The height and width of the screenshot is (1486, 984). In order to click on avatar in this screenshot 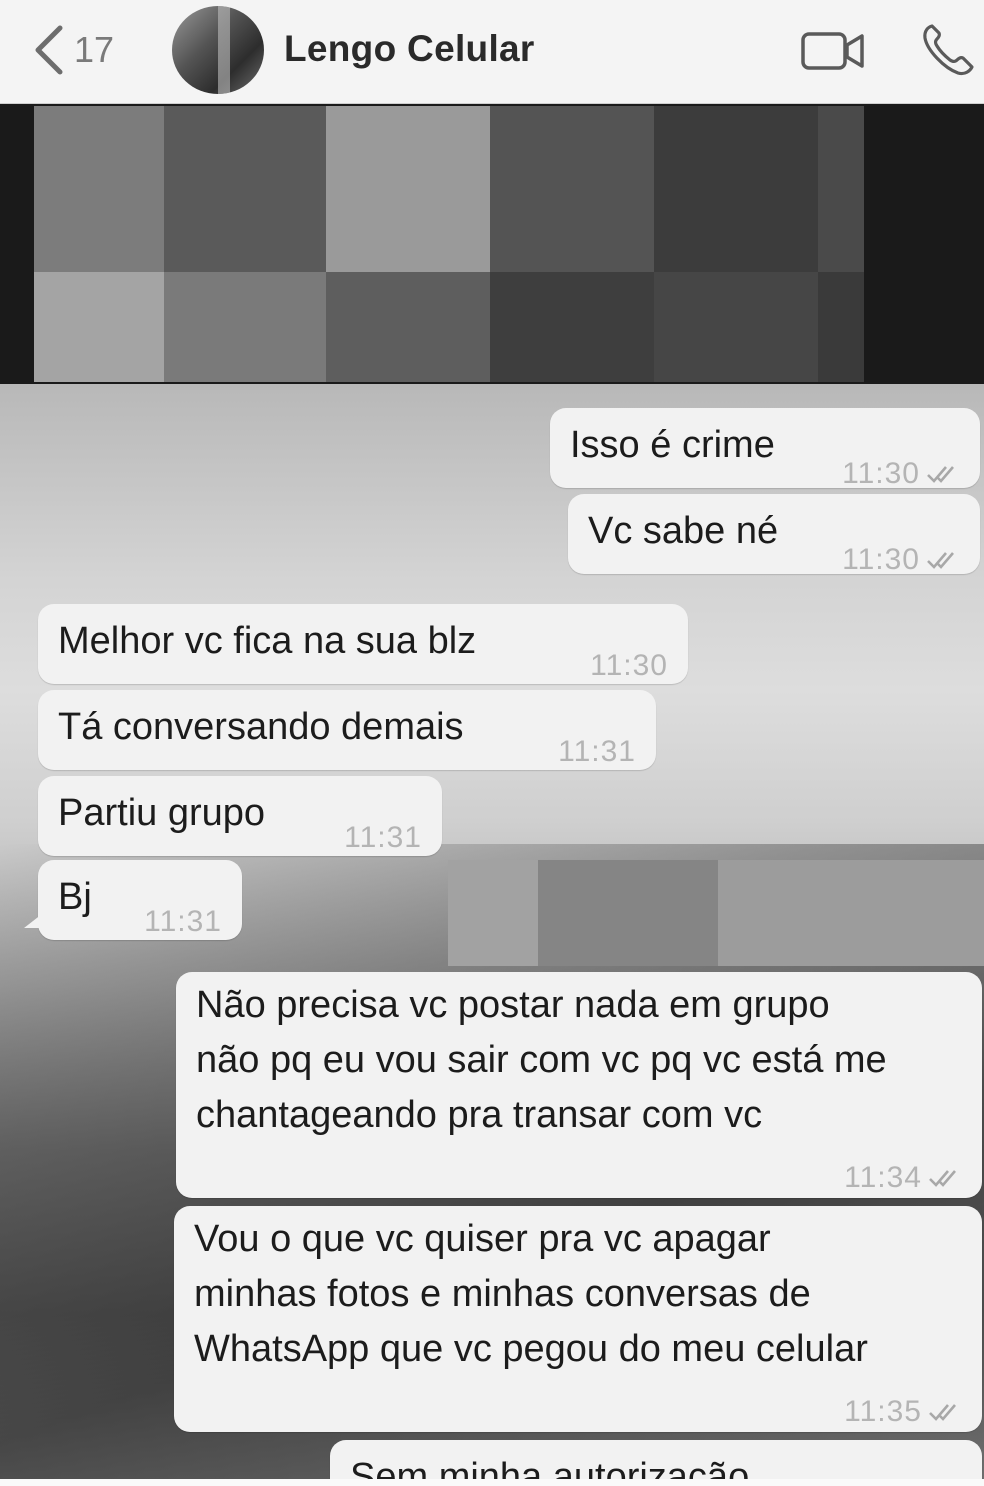, I will do `click(218, 50)`.